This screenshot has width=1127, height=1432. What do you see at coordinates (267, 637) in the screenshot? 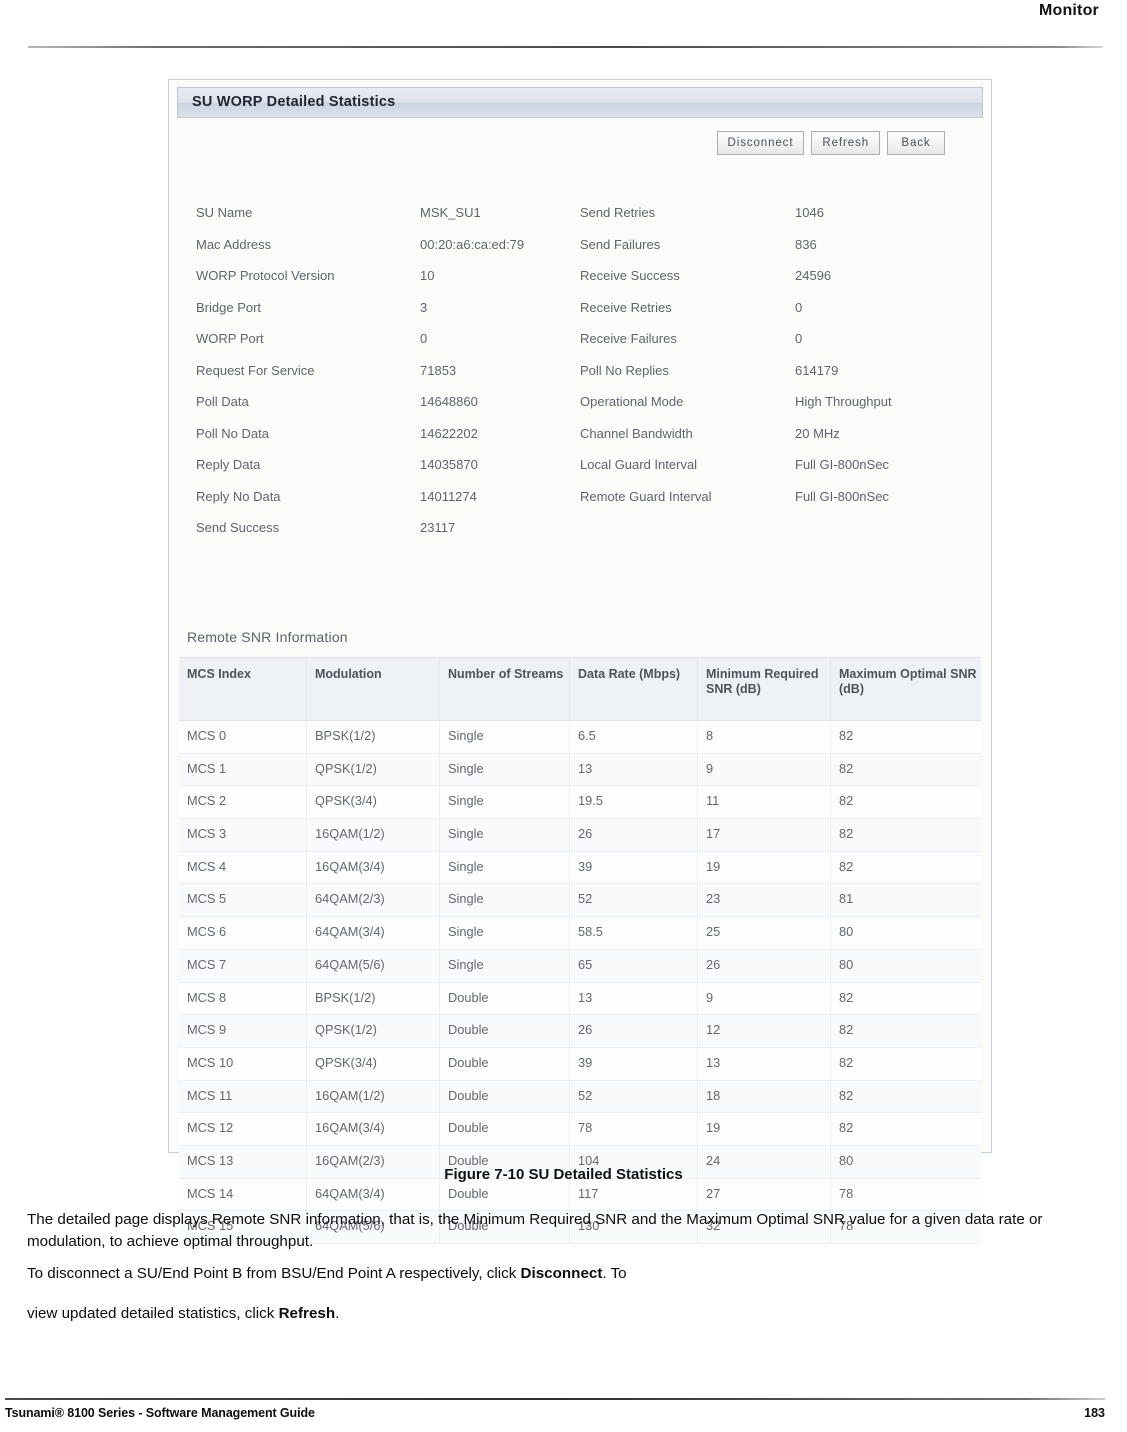
I see `remote-snr-heading: Remote SNR Information` at bounding box center [267, 637].